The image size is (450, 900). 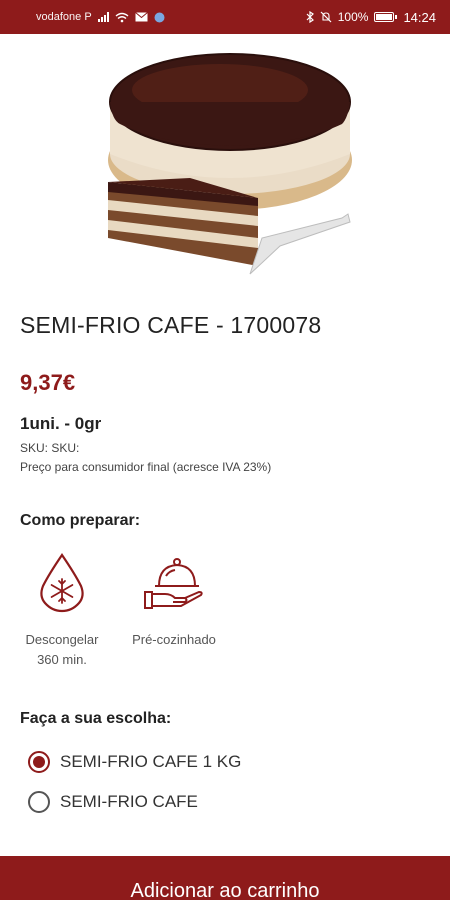 I want to click on add-to-cart-button: Adicionar ao carrinho, so click(x=225, y=878).